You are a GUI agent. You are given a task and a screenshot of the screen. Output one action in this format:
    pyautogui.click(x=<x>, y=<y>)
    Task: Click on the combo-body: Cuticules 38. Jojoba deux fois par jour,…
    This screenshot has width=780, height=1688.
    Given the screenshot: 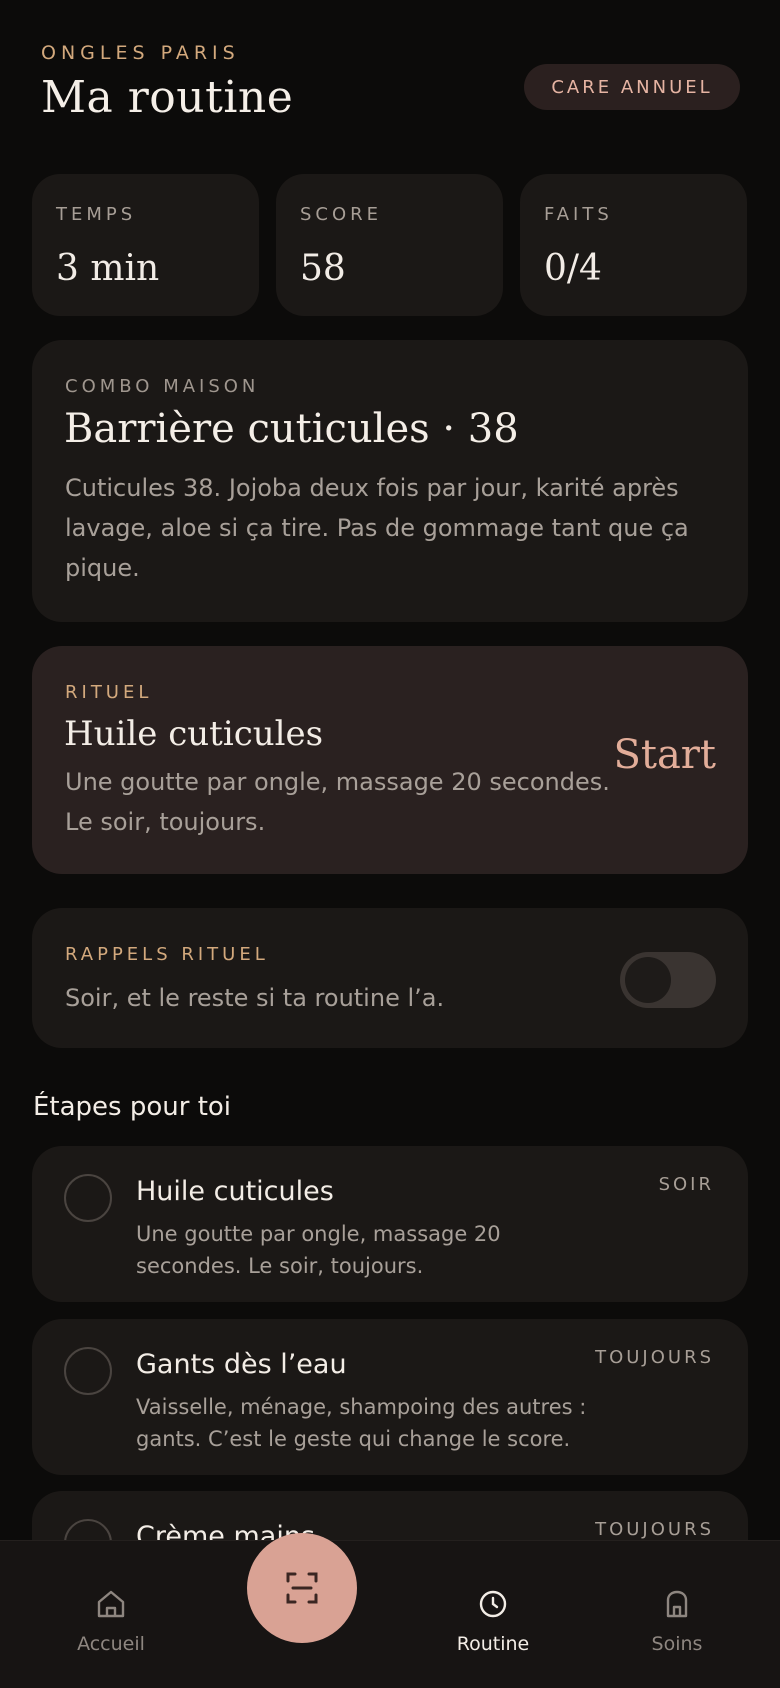 What is the action you would take?
    pyautogui.click(x=377, y=528)
    